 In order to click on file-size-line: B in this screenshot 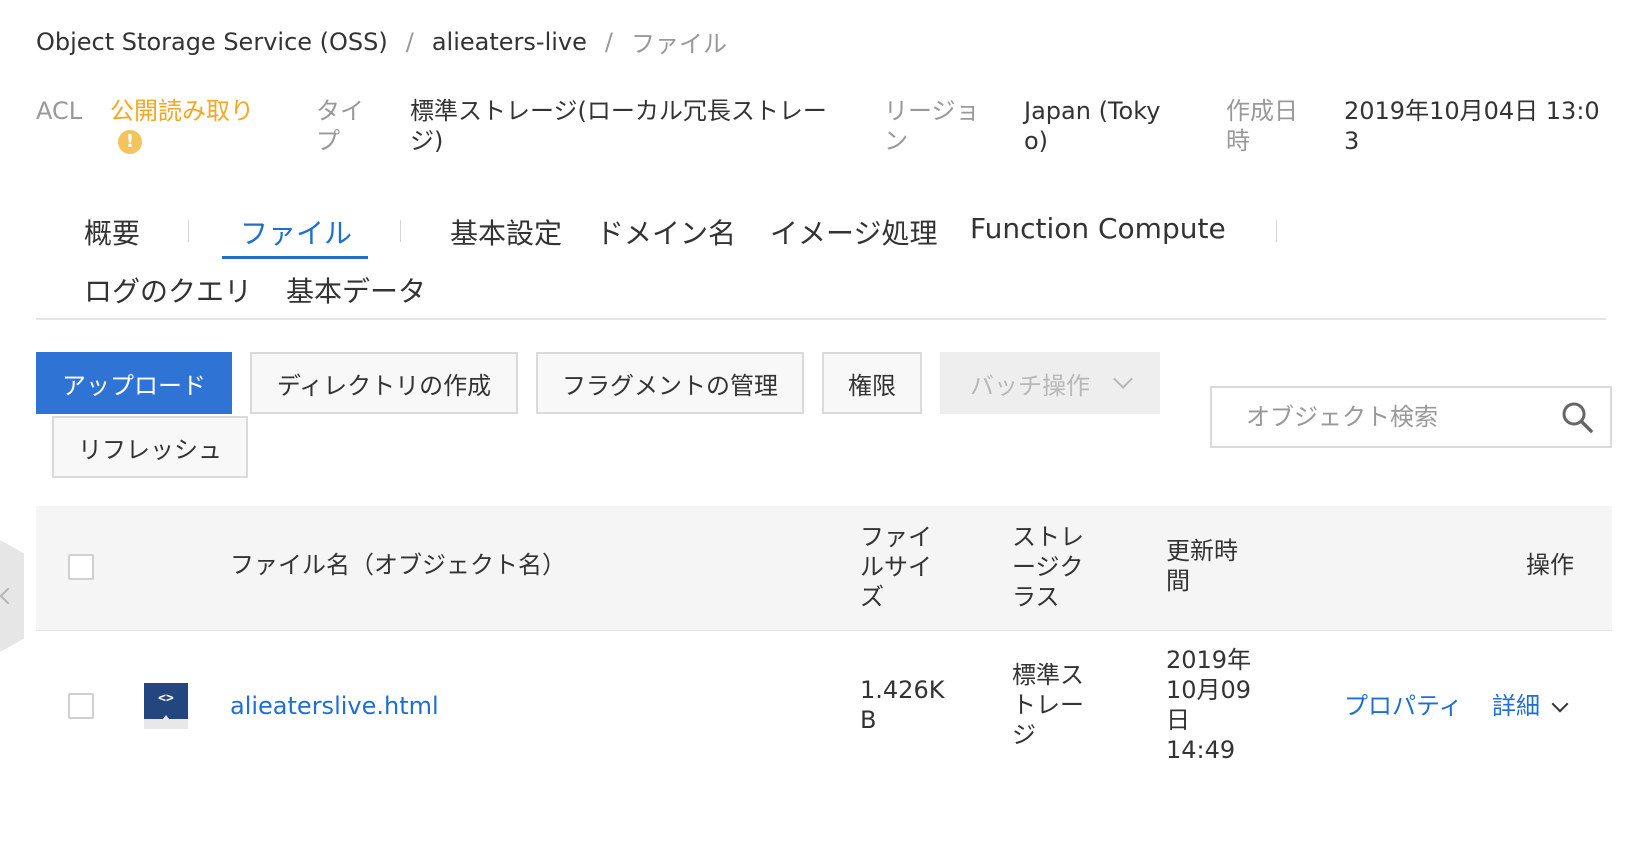, I will do `click(868, 720)`.